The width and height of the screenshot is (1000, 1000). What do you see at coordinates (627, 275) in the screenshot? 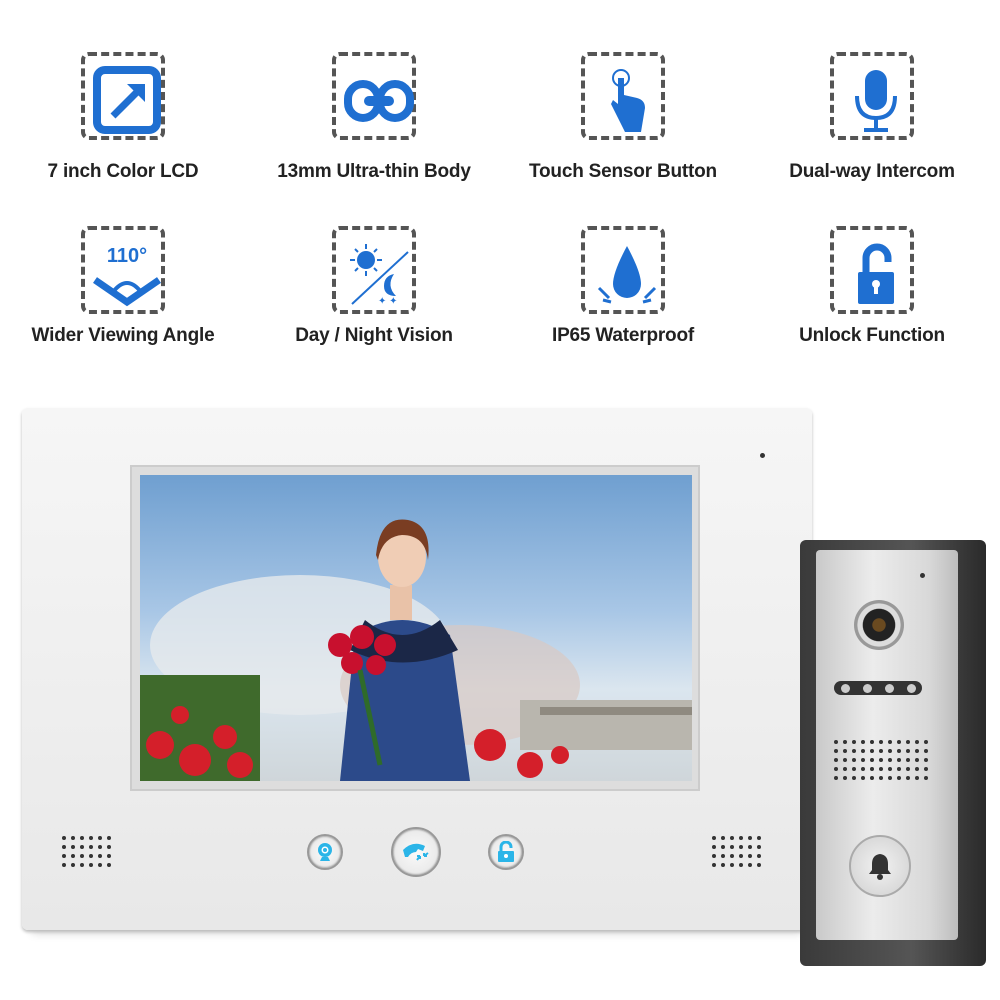
I see `water-drop-icon` at bounding box center [627, 275].